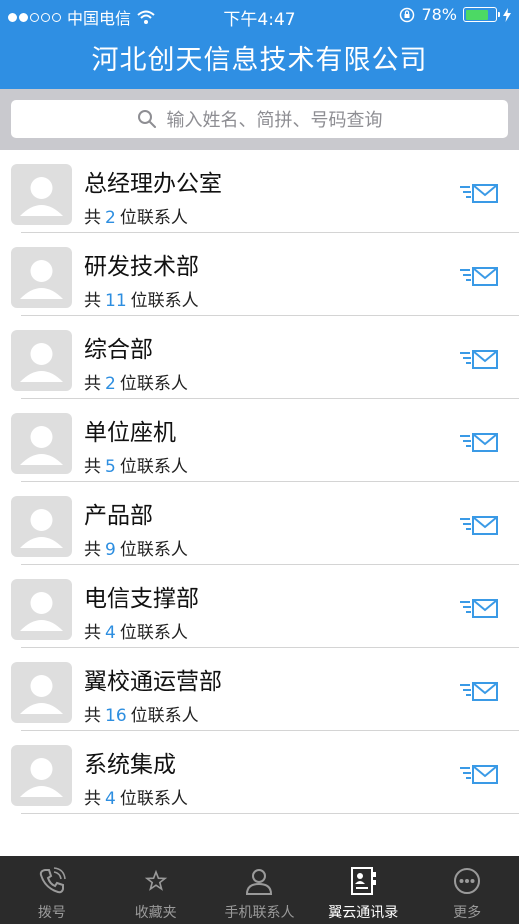 The height and width of the screenshot is (924, 519). Describe the element at coordinates (116, 301) in the screenshot. I see `count-number: 11` at that location.